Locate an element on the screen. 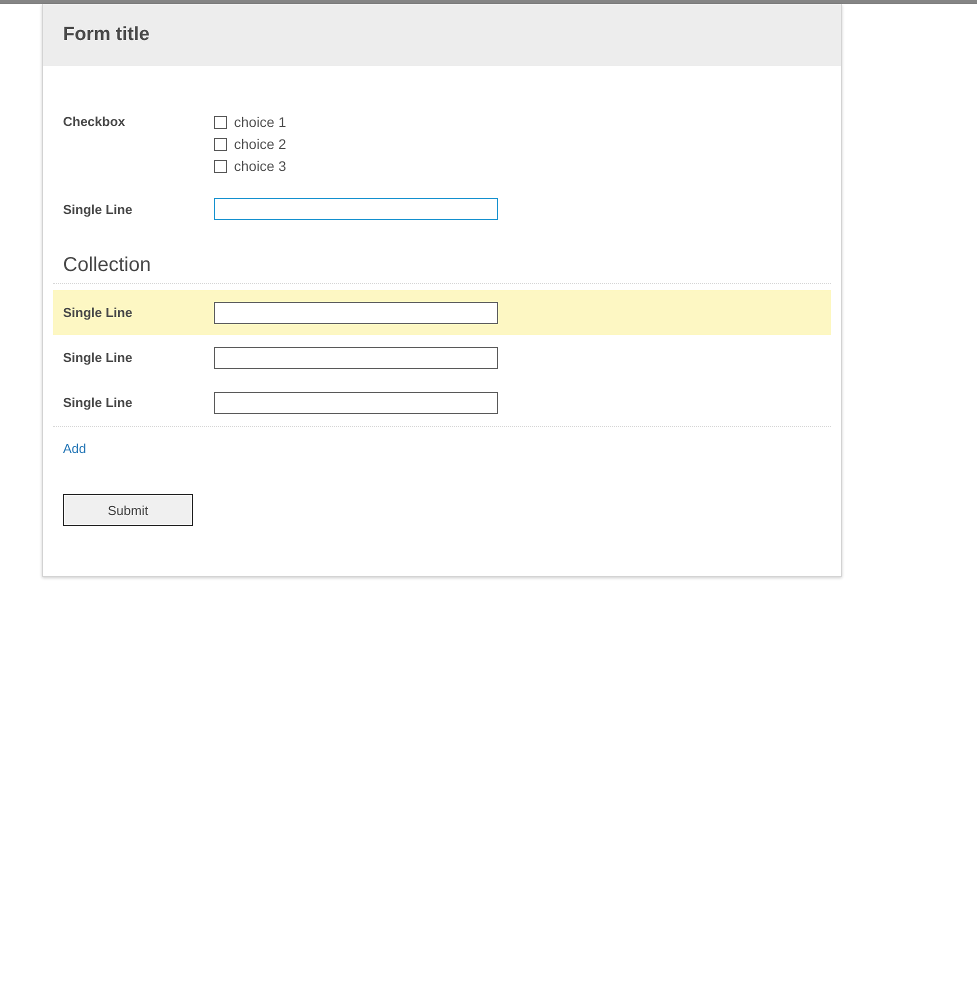 This screenshot has height=985, width=977. choice-label: choice 3 is located at coordinates (260, 166).